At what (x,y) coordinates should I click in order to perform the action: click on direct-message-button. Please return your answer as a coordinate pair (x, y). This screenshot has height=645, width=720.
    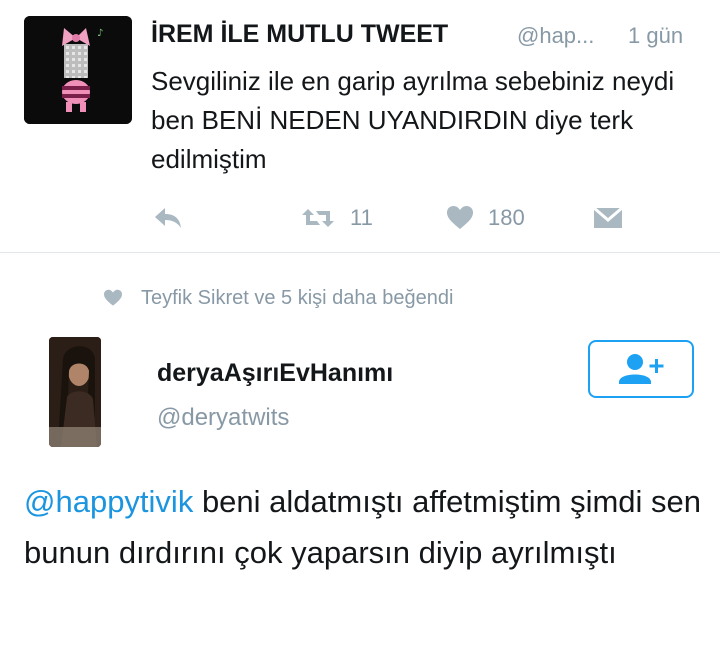
    Looking at the image, I should click on (608, 218).